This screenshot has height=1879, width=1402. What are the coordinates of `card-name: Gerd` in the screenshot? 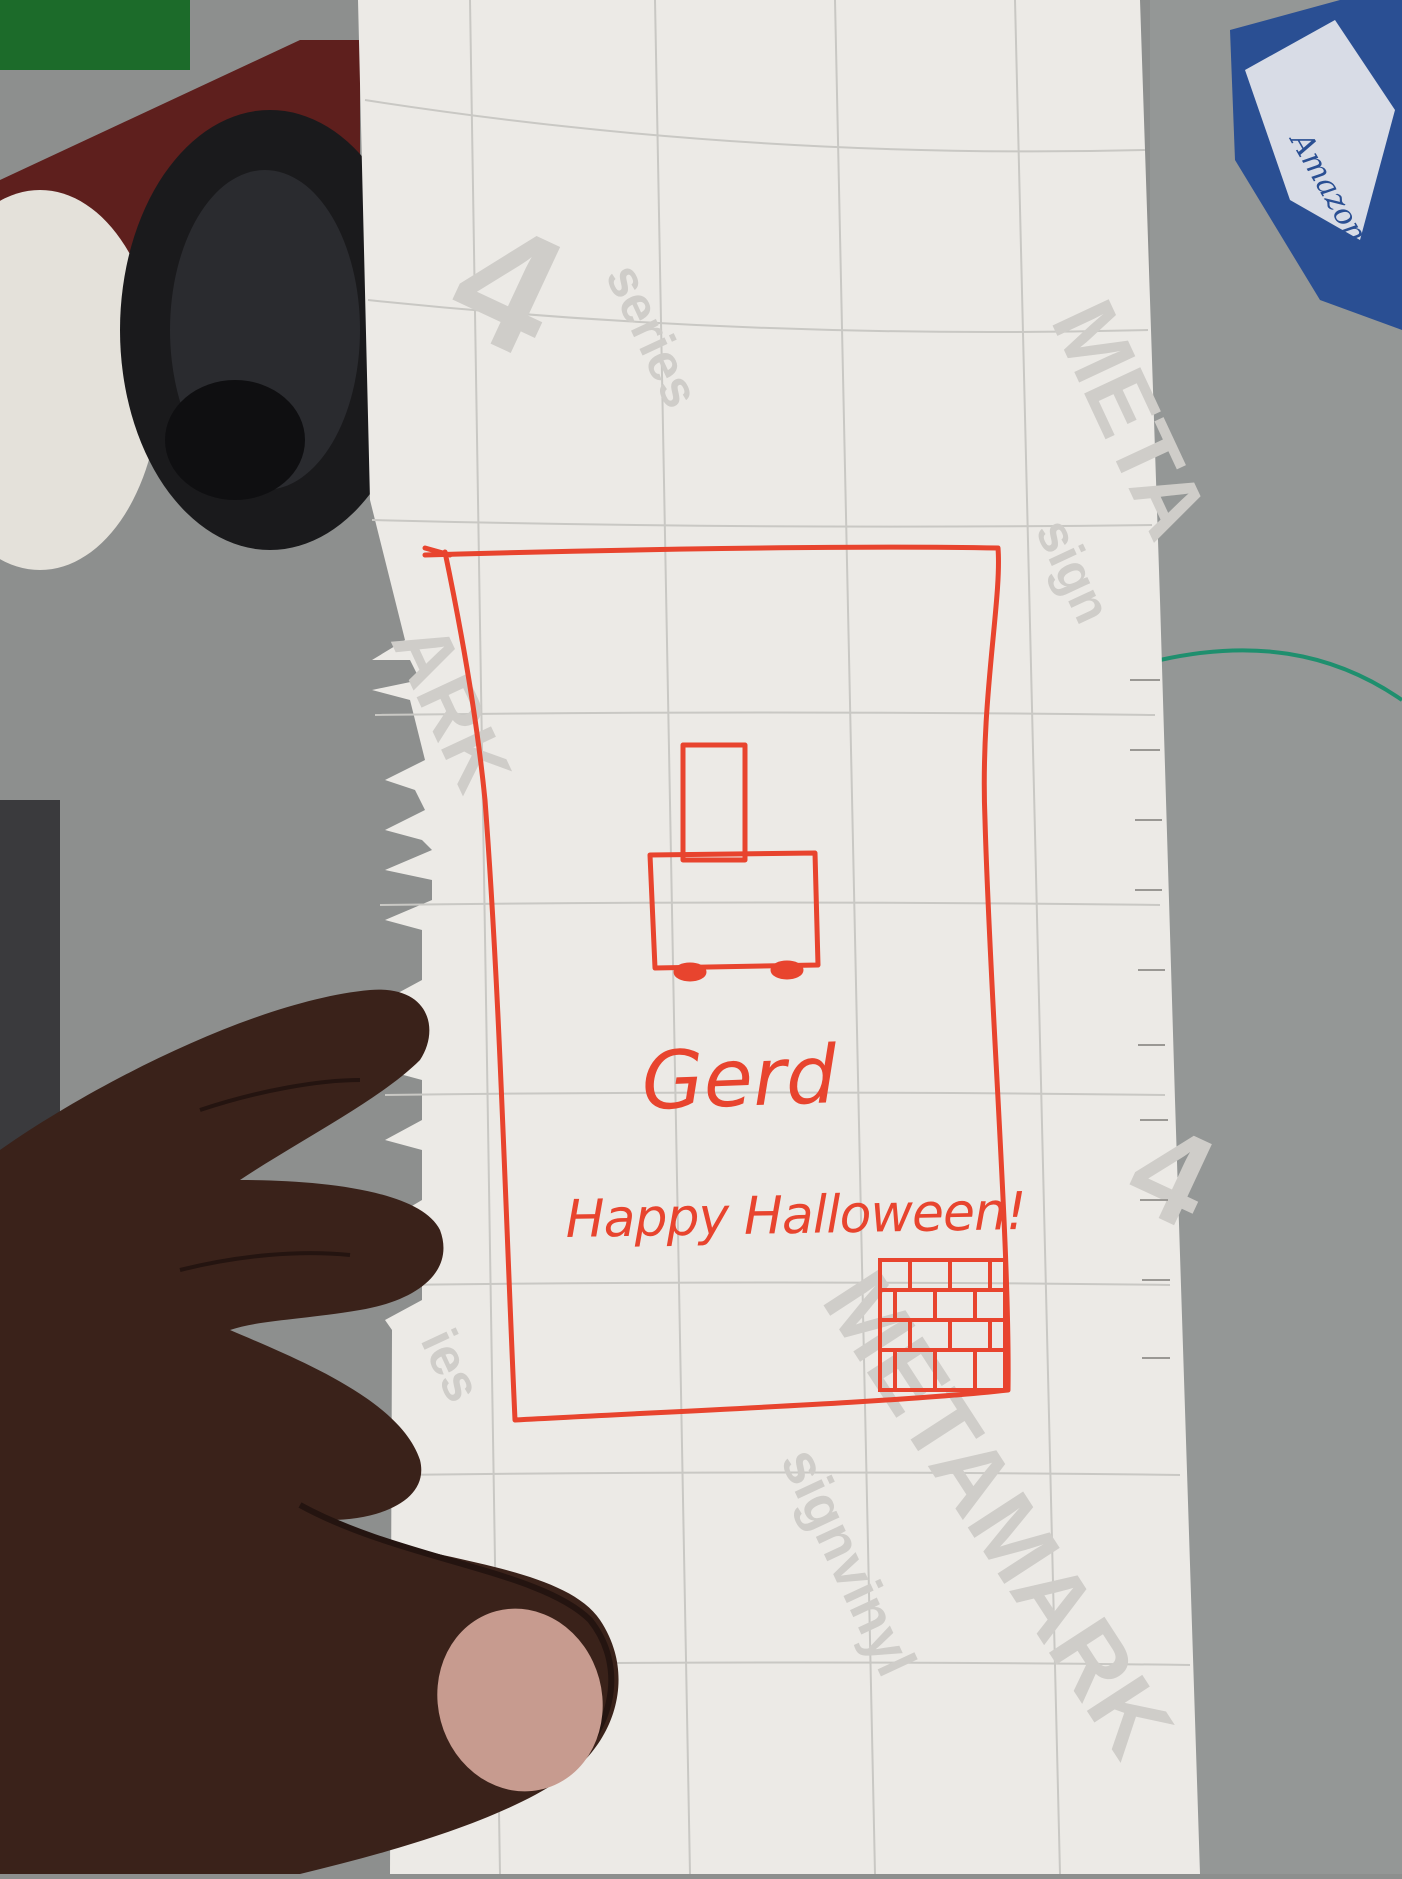 It's located at (739, 1078).